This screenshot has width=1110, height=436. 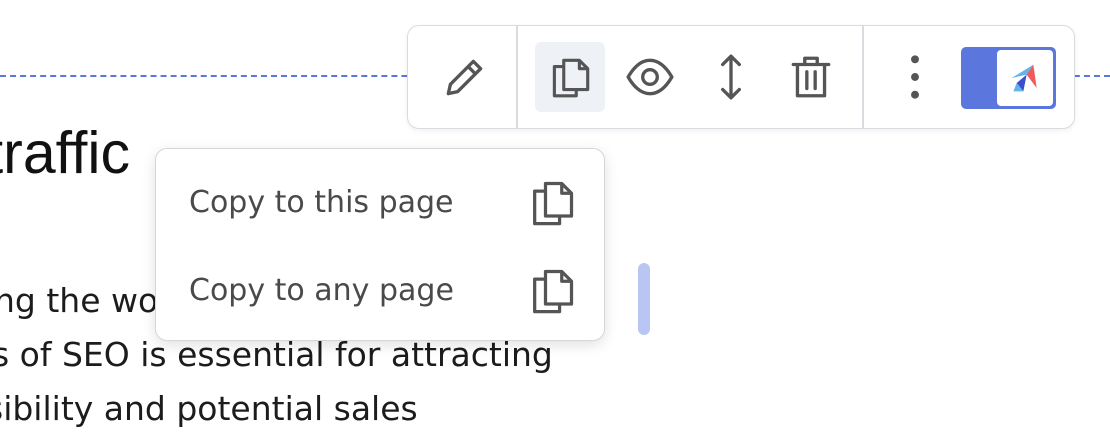 I want to click on eye-icon, so click(x=650, y=77).